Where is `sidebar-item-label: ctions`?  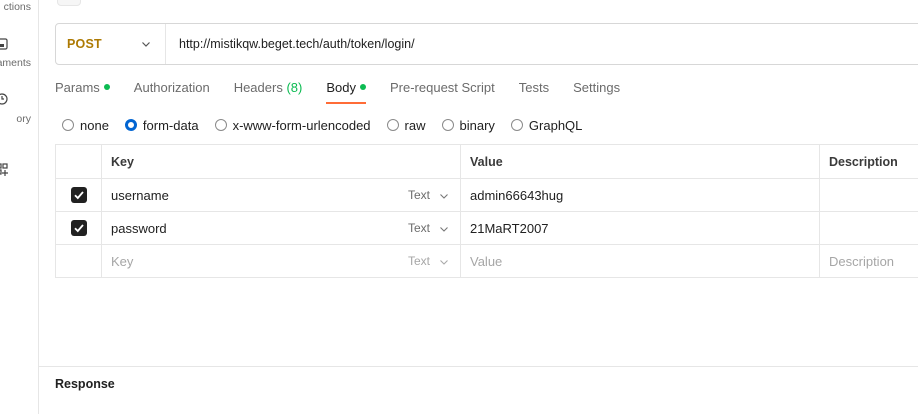 sidebar-item-label: ctions is located at coordinates (17, 7).